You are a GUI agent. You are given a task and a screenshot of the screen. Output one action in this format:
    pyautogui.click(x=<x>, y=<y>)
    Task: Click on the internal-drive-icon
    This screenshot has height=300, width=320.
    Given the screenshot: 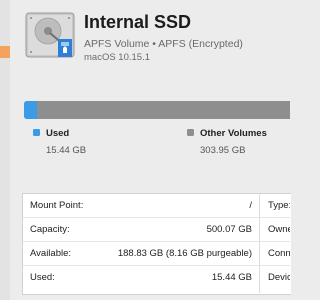 What is the action you would take?
    pyautogui.click(x=50, y=35)
    